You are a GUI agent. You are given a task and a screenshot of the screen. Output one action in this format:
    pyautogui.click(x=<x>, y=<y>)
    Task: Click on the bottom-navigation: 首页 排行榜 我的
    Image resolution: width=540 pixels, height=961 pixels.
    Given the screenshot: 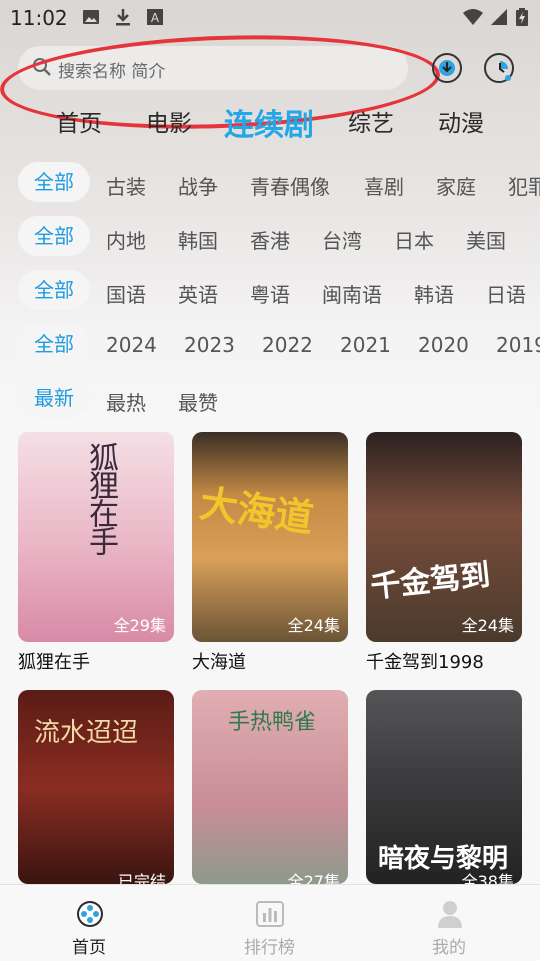 What is the action you would take?
    pyautogui.click(x=270, y=922)
    